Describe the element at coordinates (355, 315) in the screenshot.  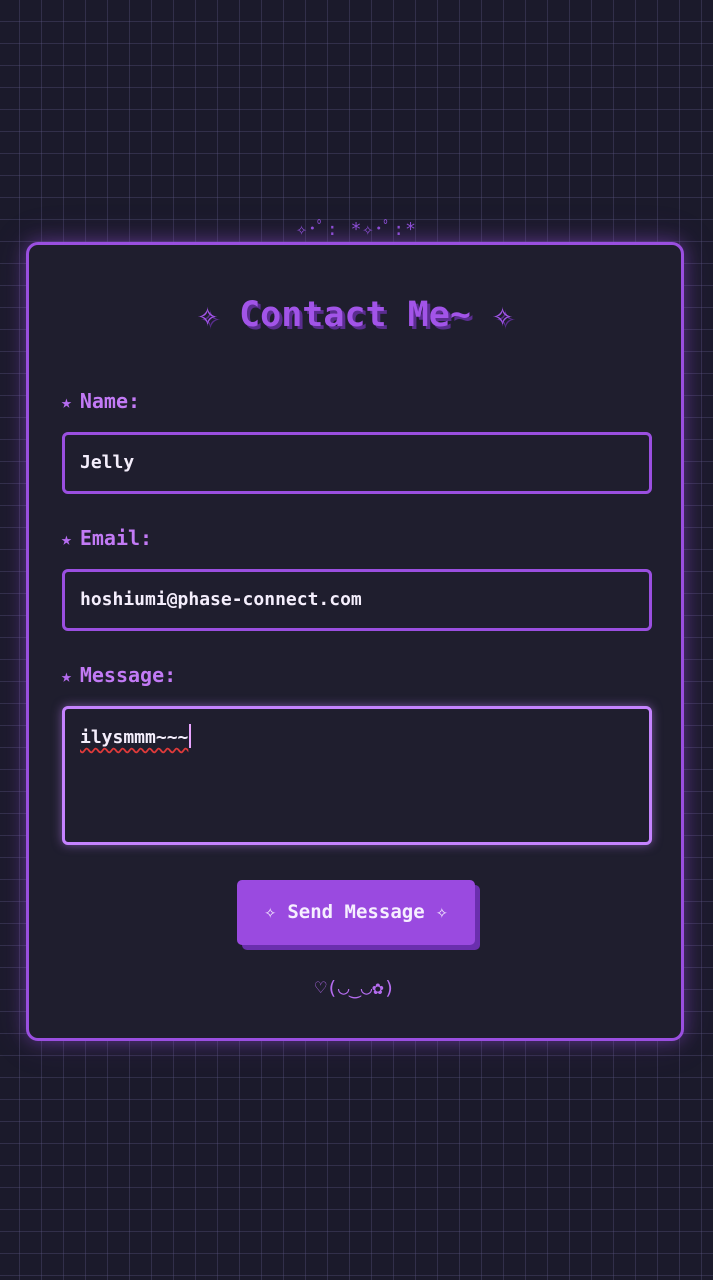
I see `form-title: ✧ Contact Me~ ✧` at that location.